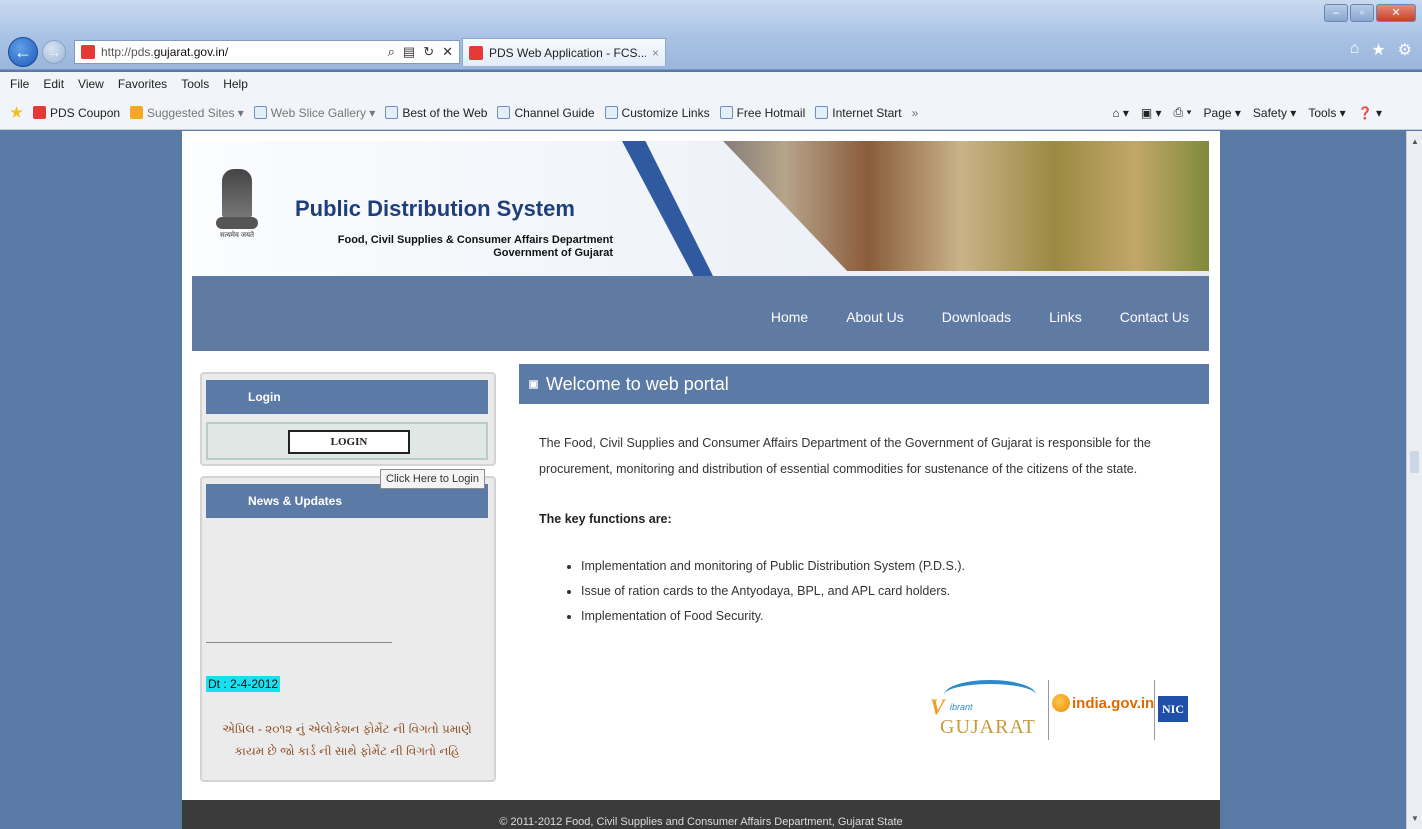  What do you see at coordinates (76, 113) in the screenshot?
I see `fav-pds-coupon: PDS Coupon` at bounding box center [76, 113].